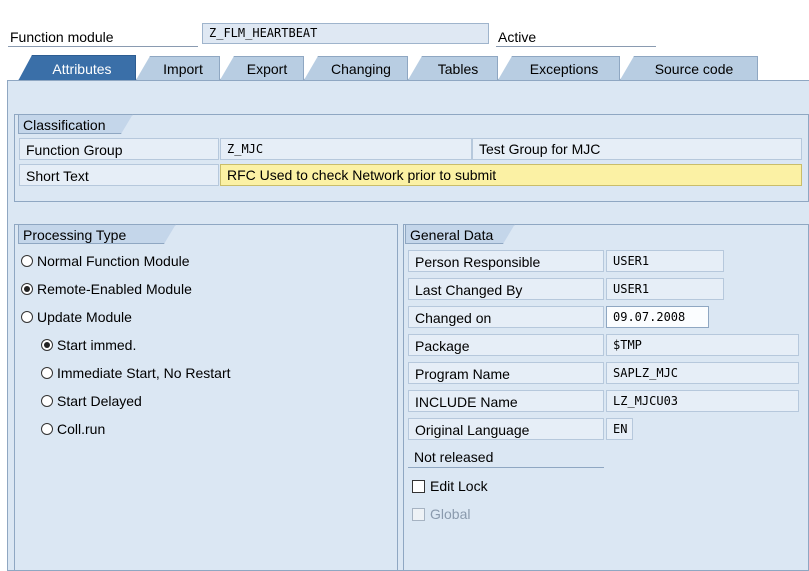 The image size is (809, 571). I want to click on function-module-label: Function module, so click(103, 37).